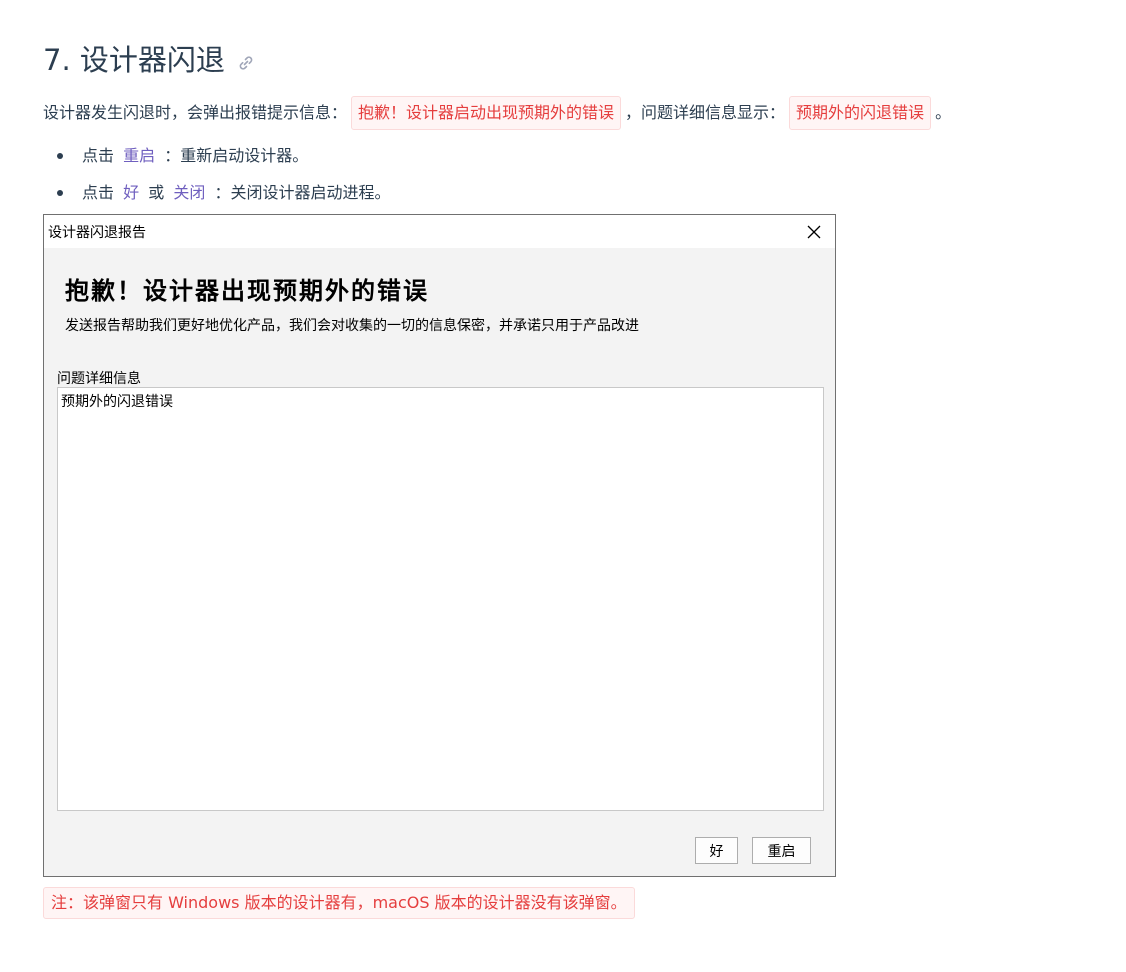 The width and height of the screenshot is (1126, 972). What do you see at coordinates (99, 379) in the screenshot?
I see `detail-label: 问题详细信息` at bounding box center [99, 379].